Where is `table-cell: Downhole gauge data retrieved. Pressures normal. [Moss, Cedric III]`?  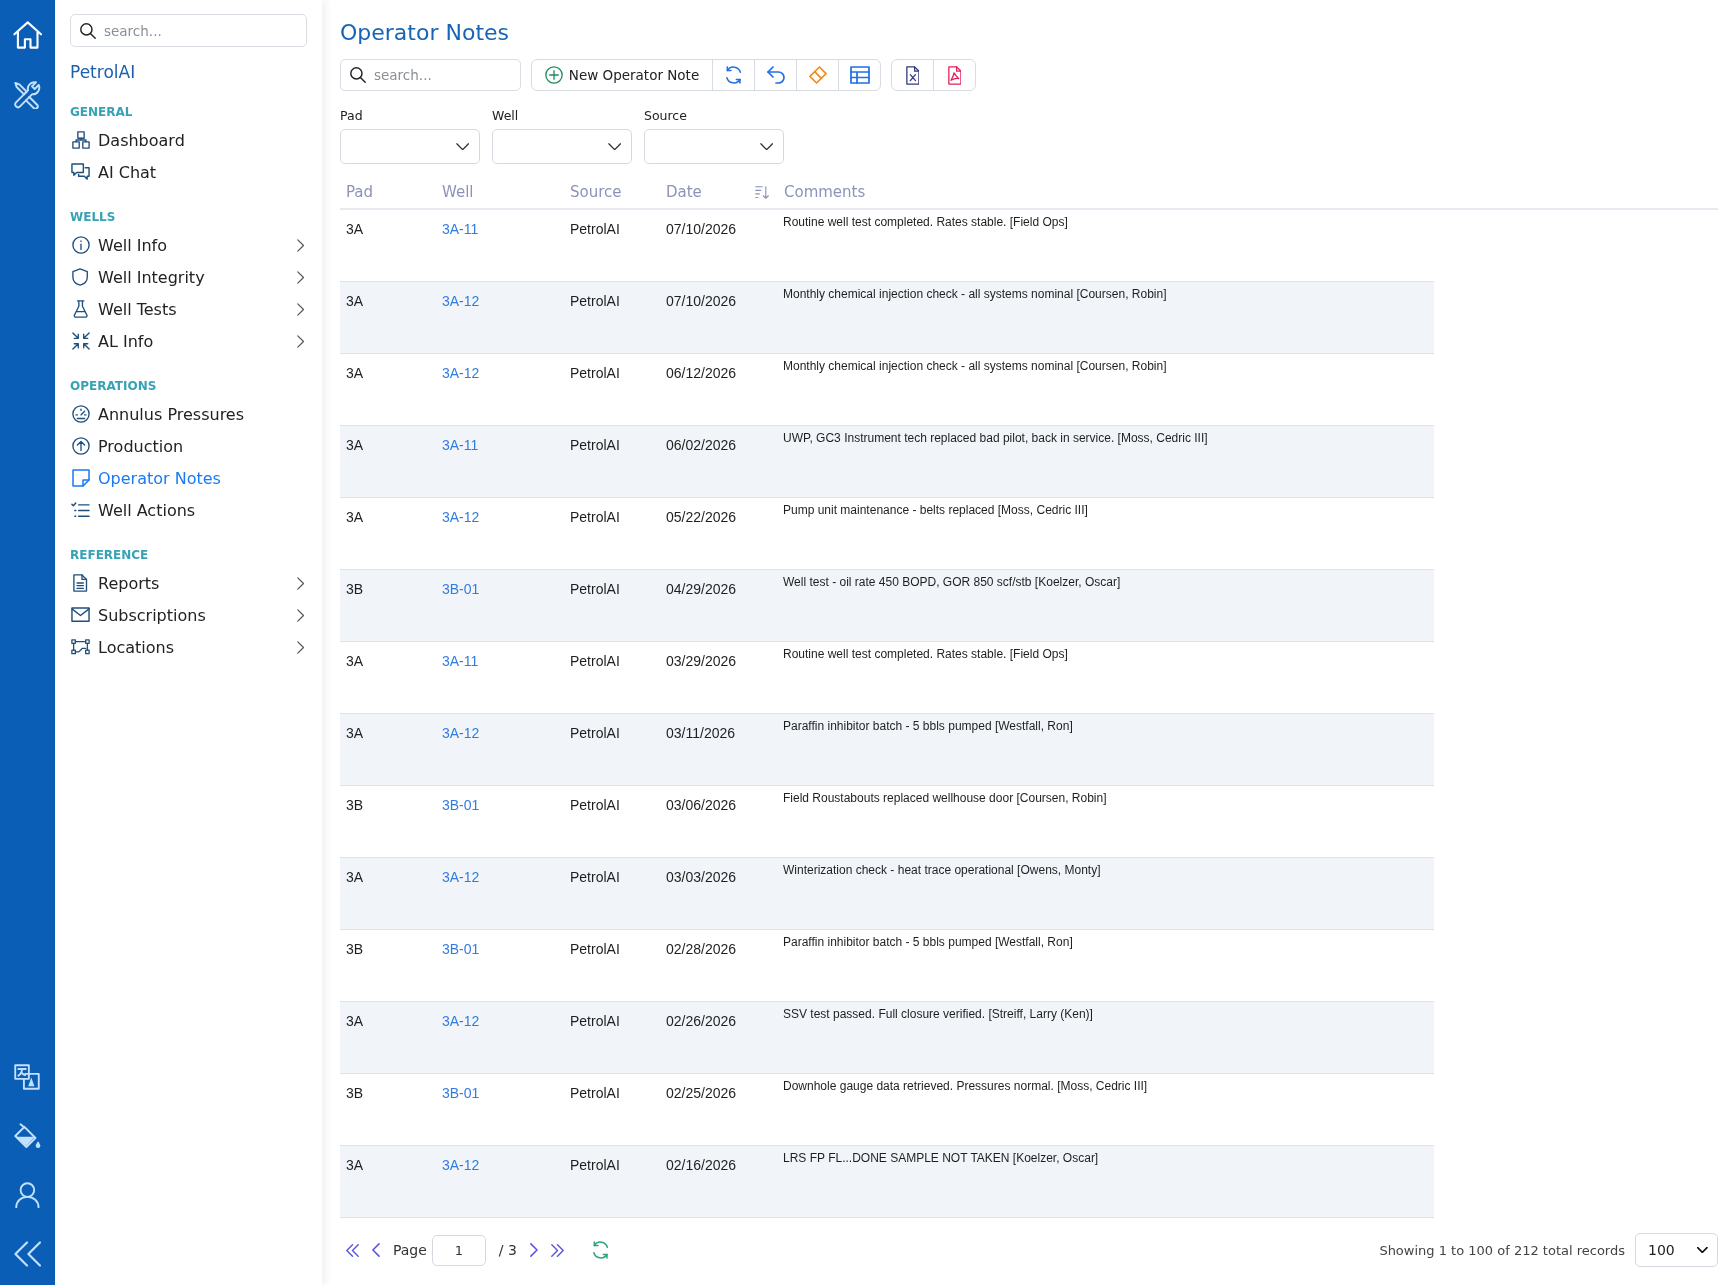
table-cell: Downhole gauge data retrieved. Pressures normal. [Moss, Cedric III] is located at coordinates (965, 1086).